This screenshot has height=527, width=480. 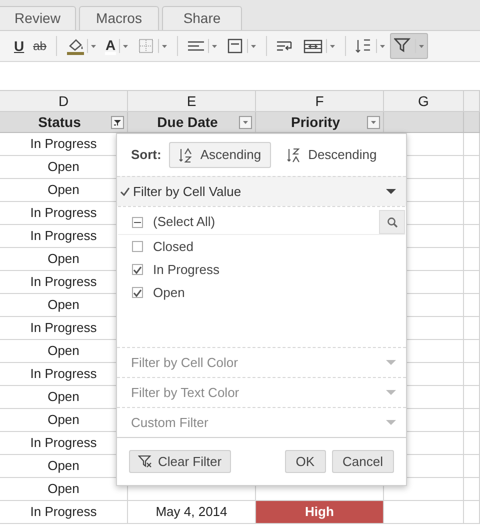 I want to click on header-cell-text: Due Date, so click(x=187, y=122).